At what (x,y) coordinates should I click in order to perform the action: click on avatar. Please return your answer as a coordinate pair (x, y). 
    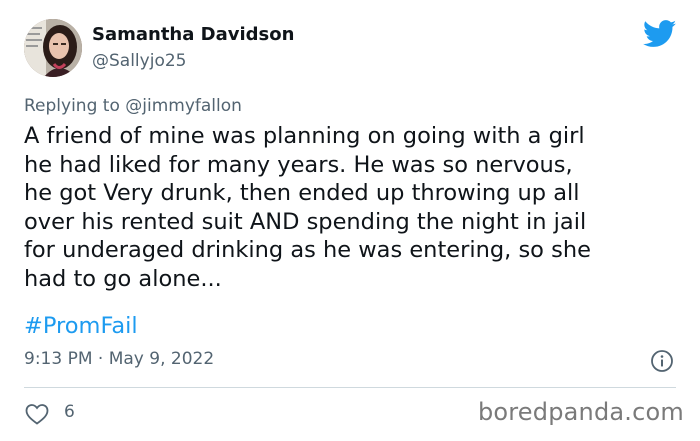
    Looking at the image, I should click on (53, 48).